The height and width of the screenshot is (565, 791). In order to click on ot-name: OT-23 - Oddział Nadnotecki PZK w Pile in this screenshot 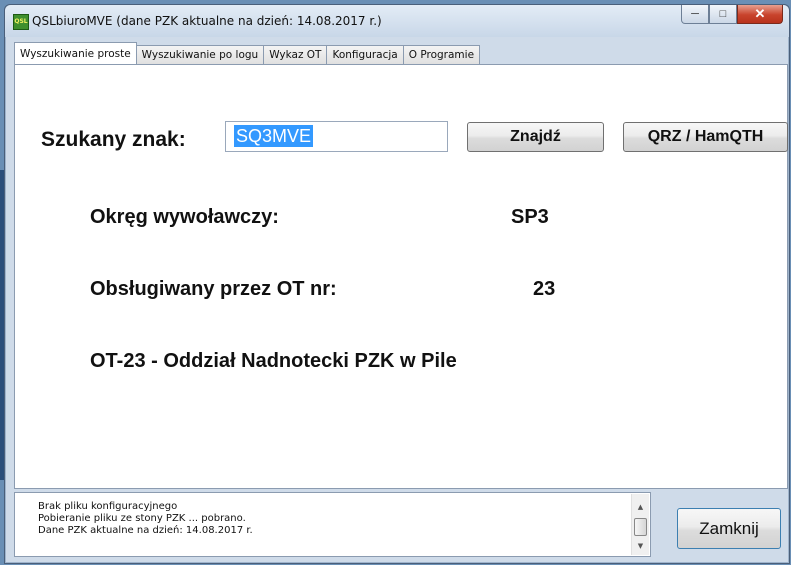, I will do `click(273, 361)`.